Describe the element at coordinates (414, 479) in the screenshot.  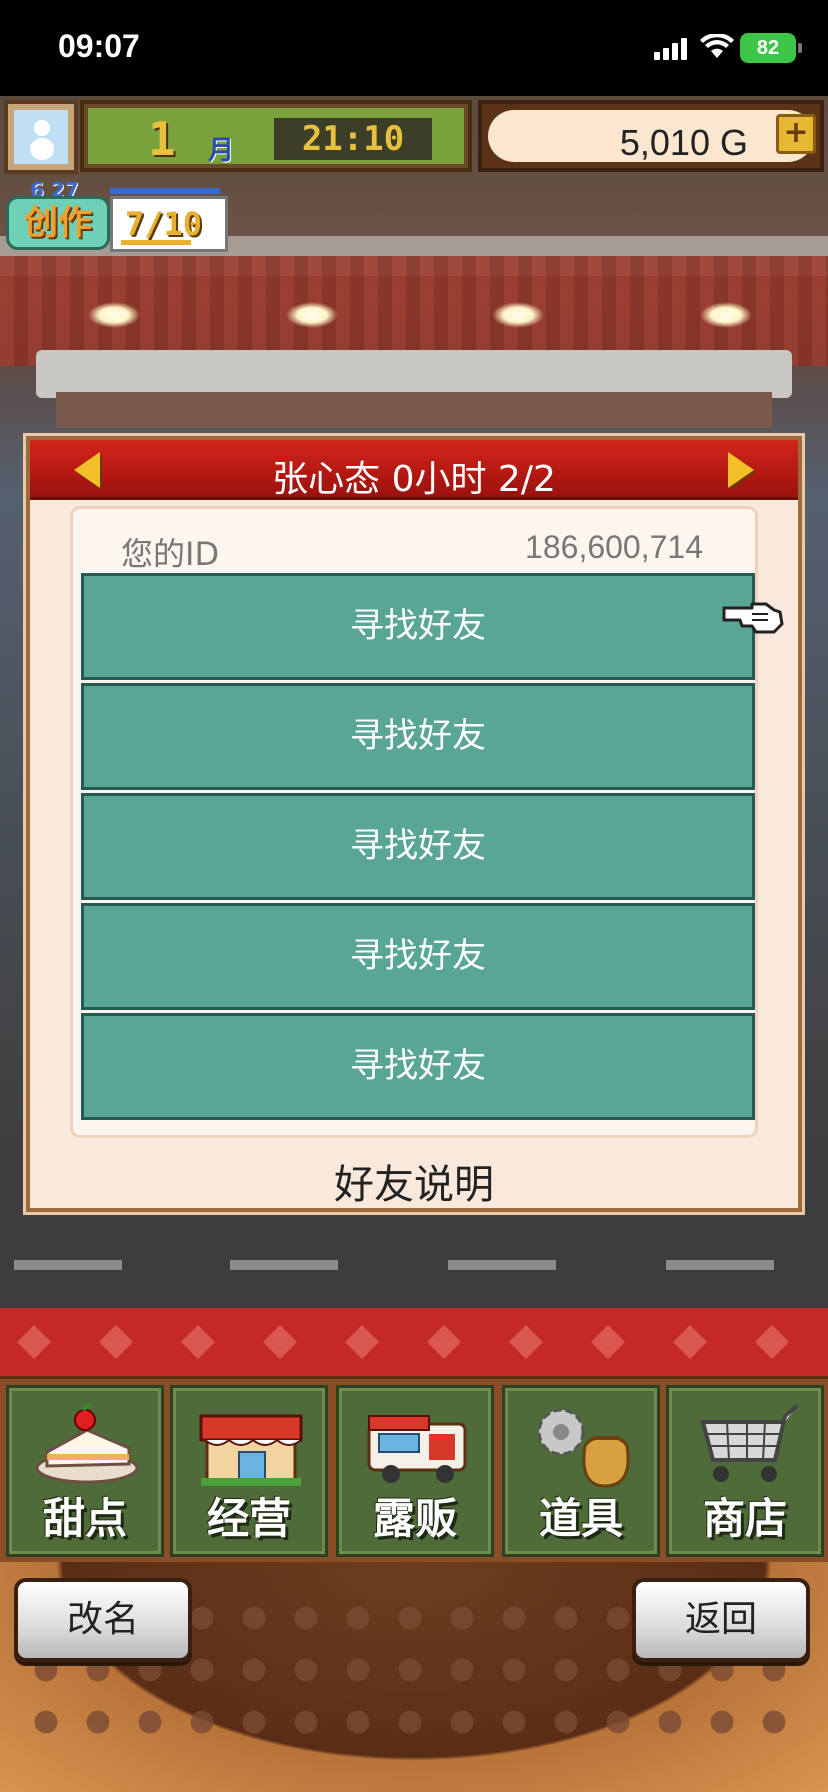
I see `dialog-title: 张心态 0小时 2/2` at that location.